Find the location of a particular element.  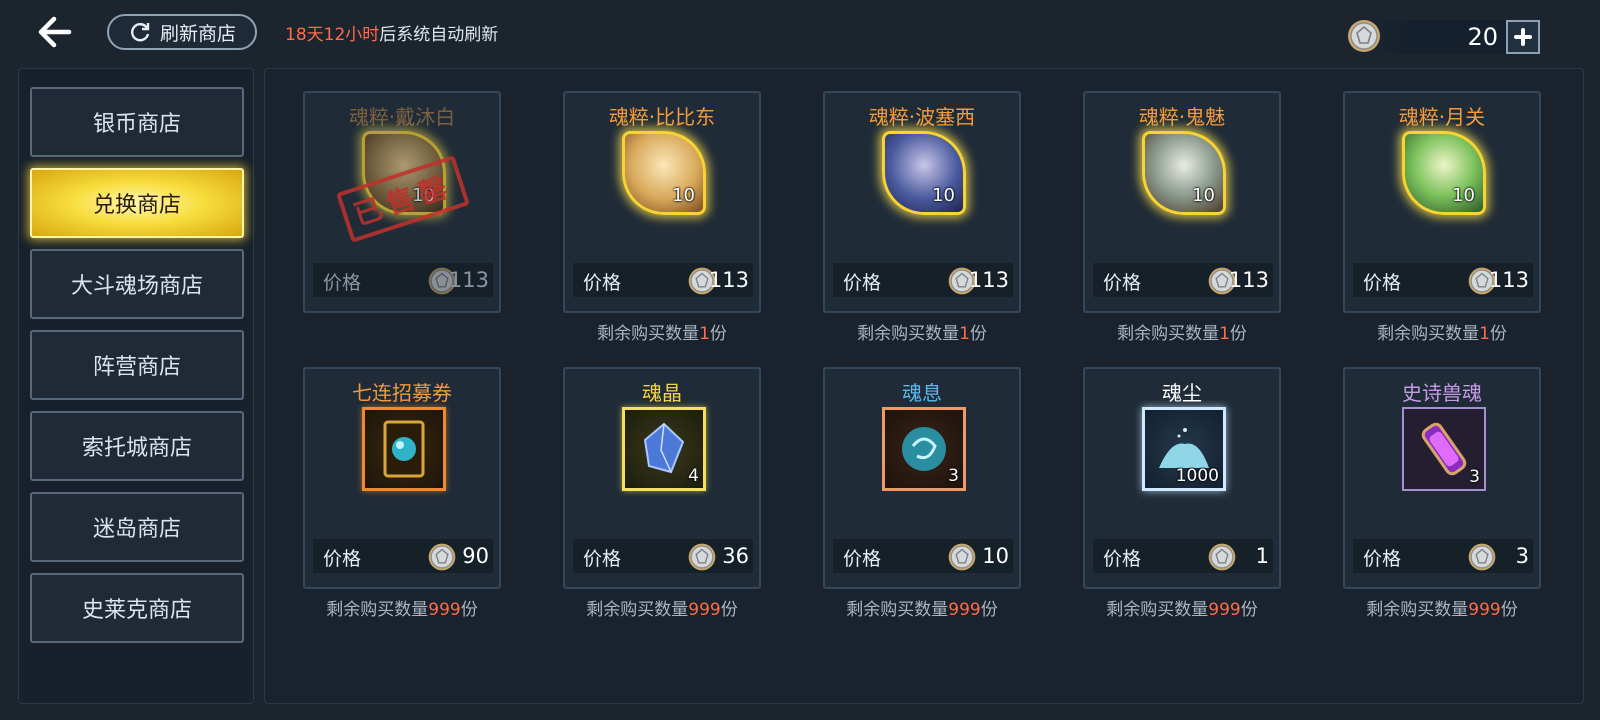

shop-item-card: 魂尘 1000 价格 1 is located at coordinates (1182, 478).